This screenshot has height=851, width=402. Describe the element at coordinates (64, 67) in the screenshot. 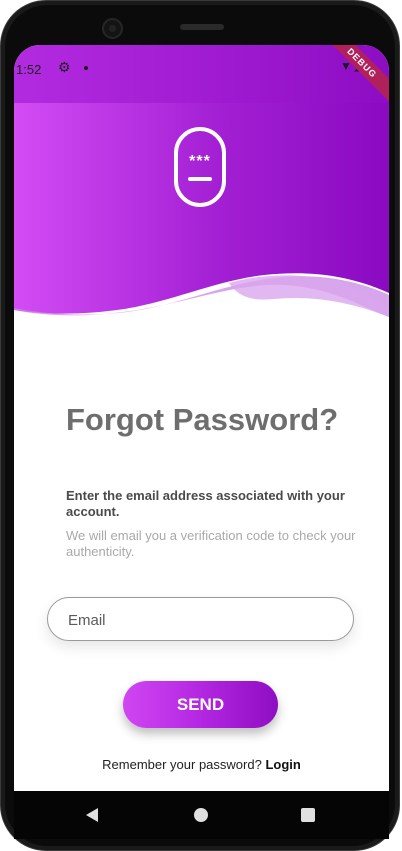

I see `gear-icon: ⚙` at that location.